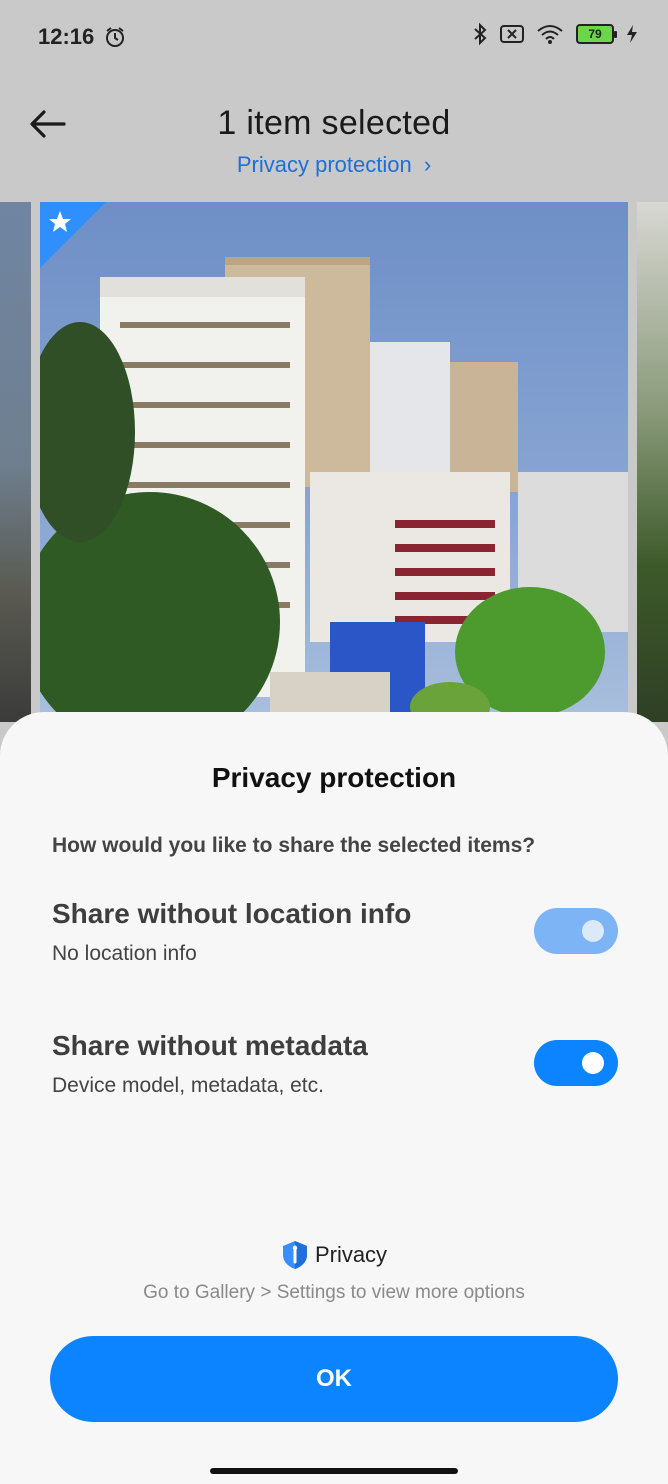 This screenshot has width=668, height=1484. I want to click on location-toggle, so click(576, 931).